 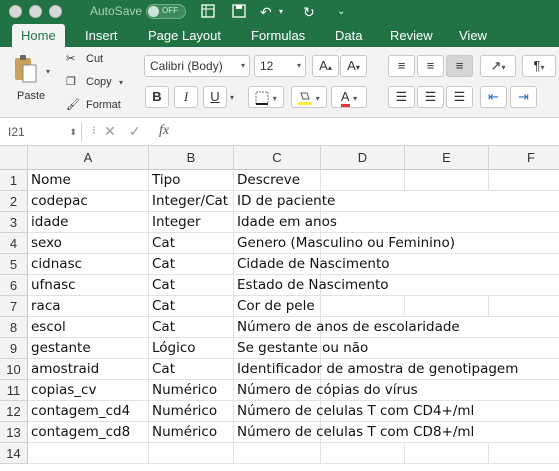 What do you see at coordinates (232, 97) in the screenshot?
I see `underline-dropdown-icon: ▾` at bounding box center [232, 97].